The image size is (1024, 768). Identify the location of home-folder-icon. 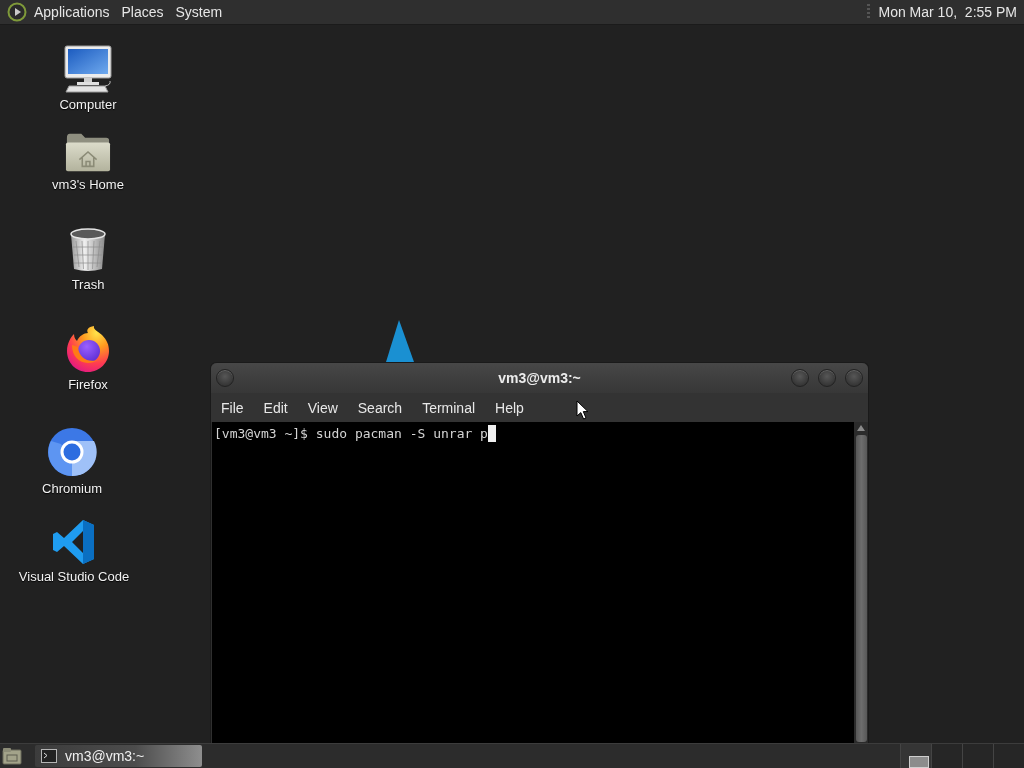
(88, 152).